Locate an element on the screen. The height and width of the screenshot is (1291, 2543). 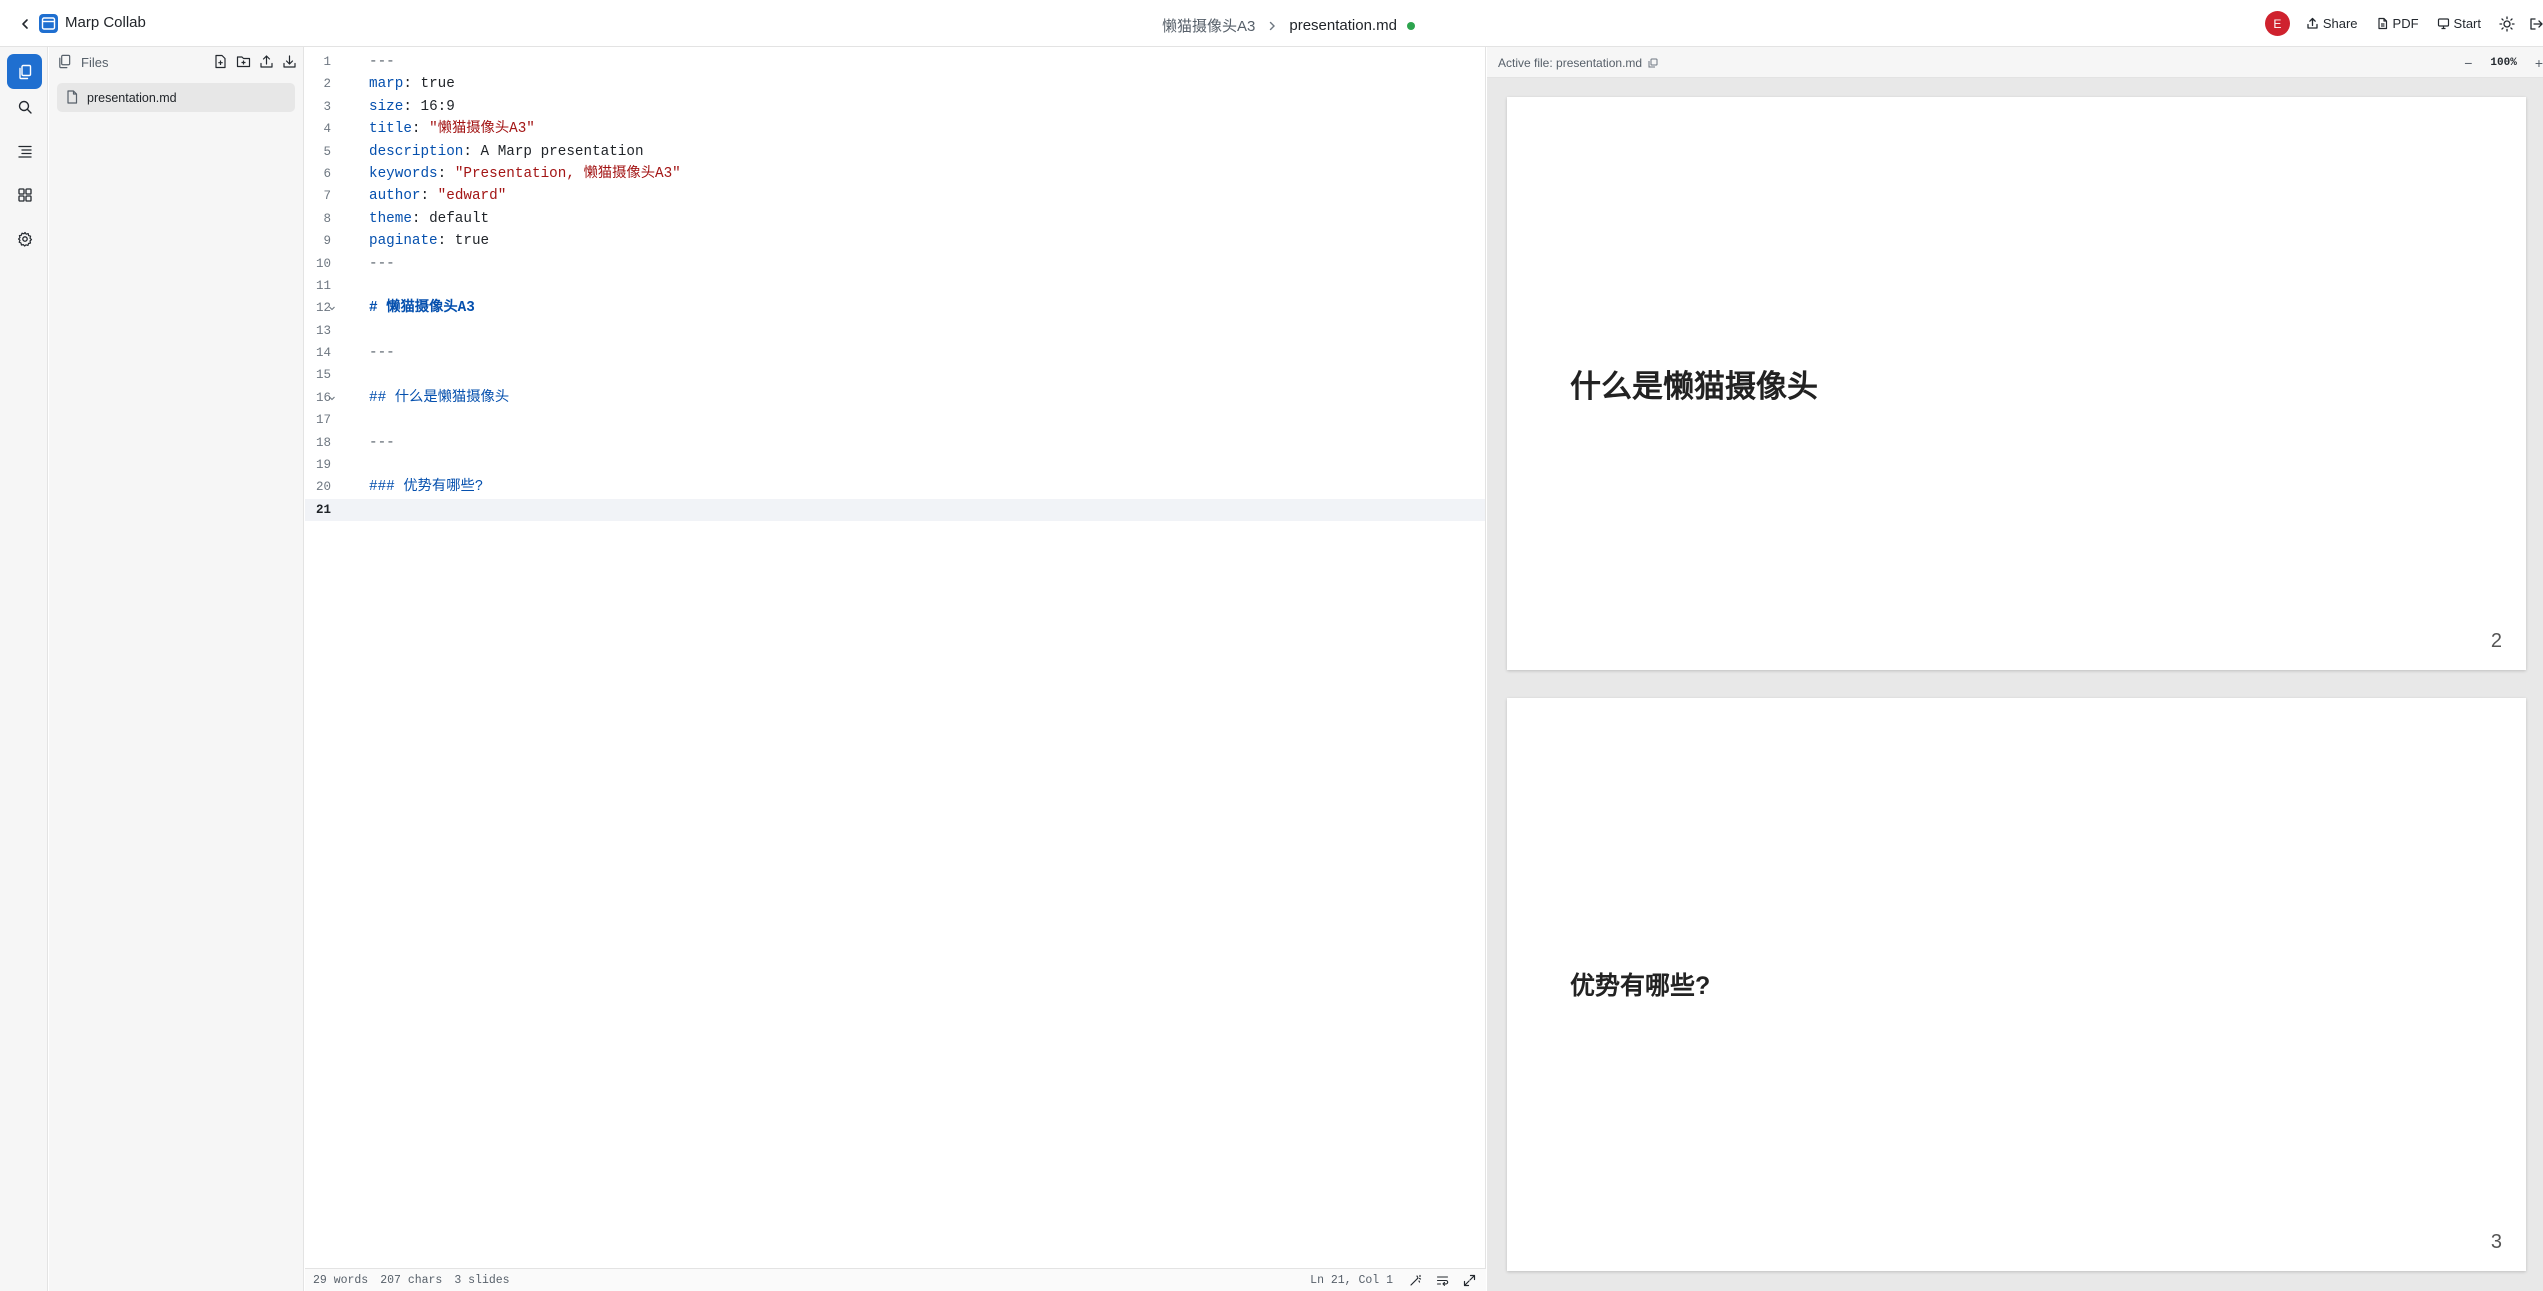
explorer-title: Files is located at coordinates (95, 62).